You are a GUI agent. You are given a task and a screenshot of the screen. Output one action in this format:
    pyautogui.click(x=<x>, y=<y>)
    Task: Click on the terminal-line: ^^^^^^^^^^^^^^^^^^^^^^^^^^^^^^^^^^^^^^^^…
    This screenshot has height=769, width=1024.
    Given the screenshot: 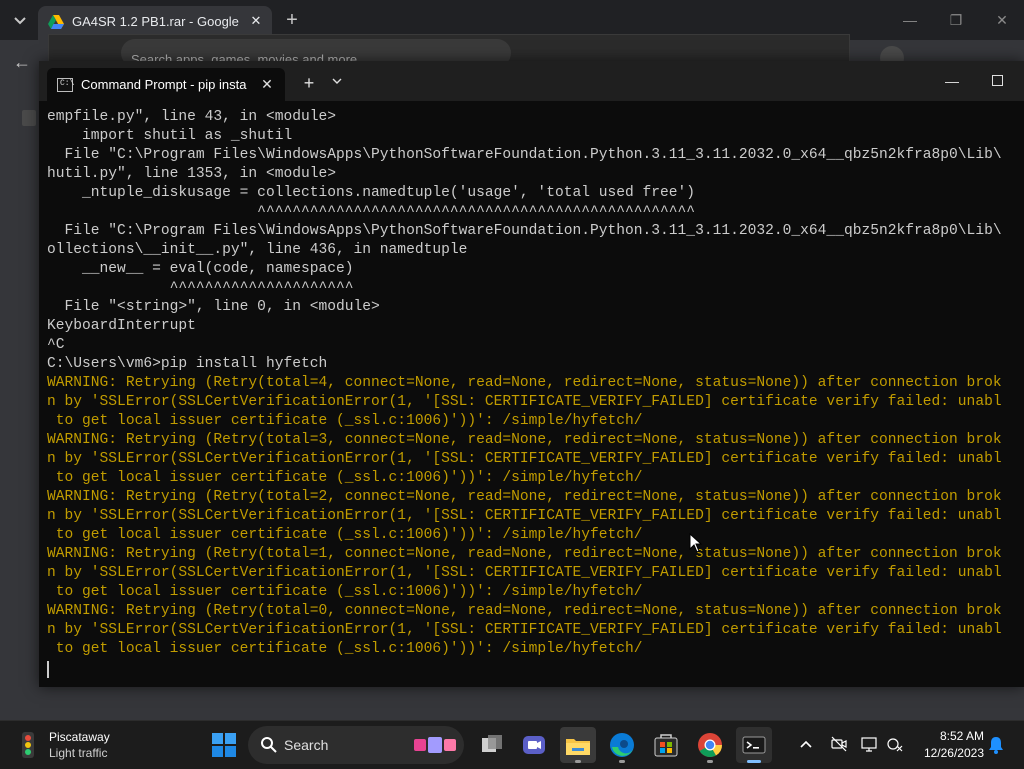 What is the action you would take?
    pyautogui.click(x=371, y=212)
    